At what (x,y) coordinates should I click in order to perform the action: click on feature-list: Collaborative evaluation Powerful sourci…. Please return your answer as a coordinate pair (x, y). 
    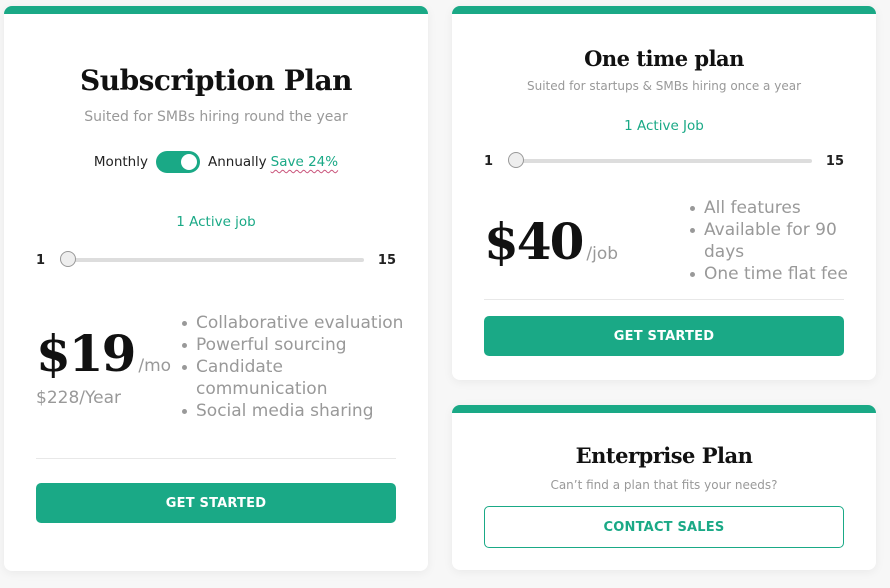
    Looking at the image, I should click on (295, 367).